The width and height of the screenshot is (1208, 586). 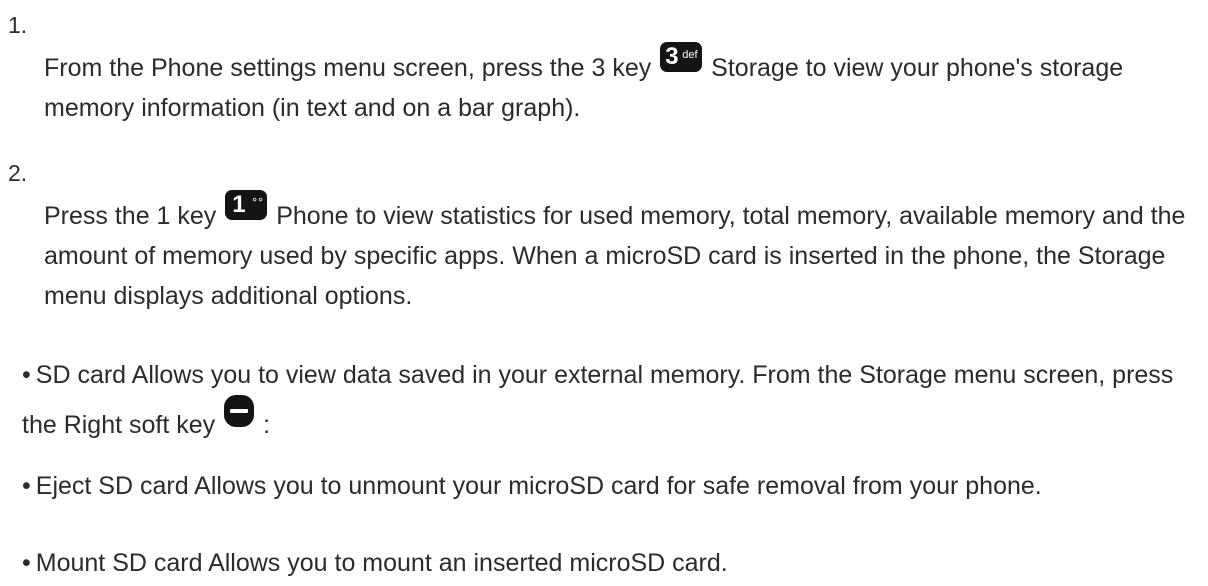 What do you see at coordinates (239, 411) in the screenshot?
I see `right-soft-key-icon` at bounding box center [239, 411].